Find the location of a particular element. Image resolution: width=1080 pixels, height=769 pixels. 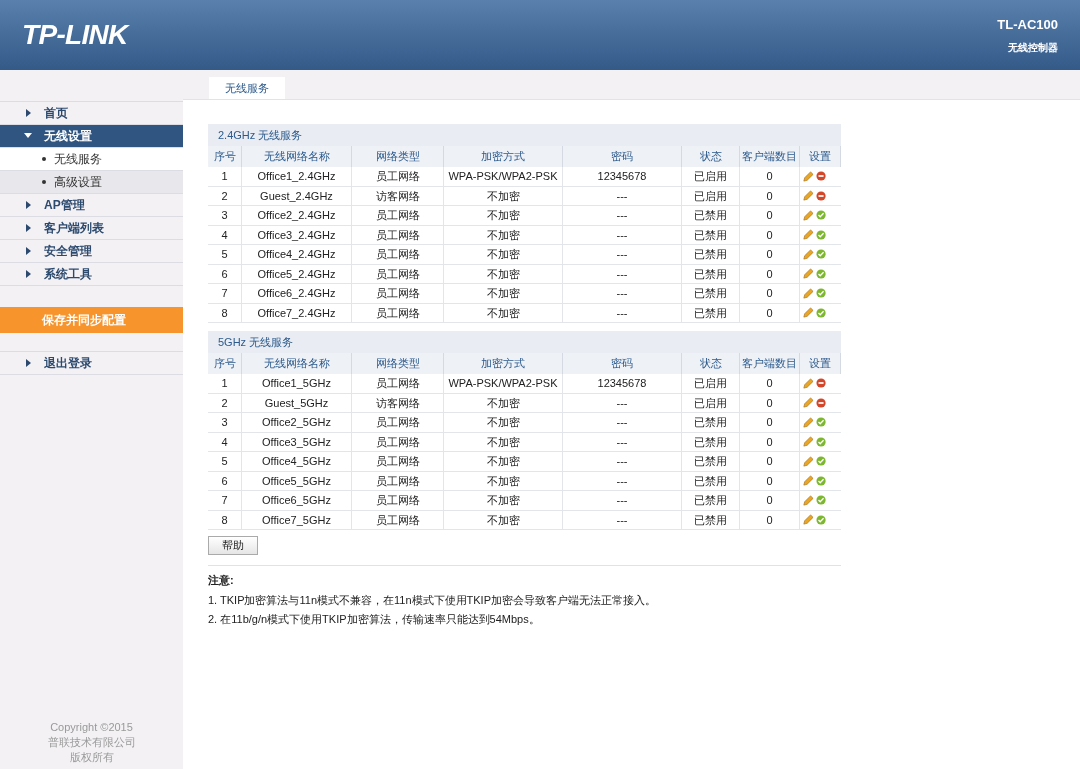

table-cell: Guest_5GHz is located at coordinates (297, 402).